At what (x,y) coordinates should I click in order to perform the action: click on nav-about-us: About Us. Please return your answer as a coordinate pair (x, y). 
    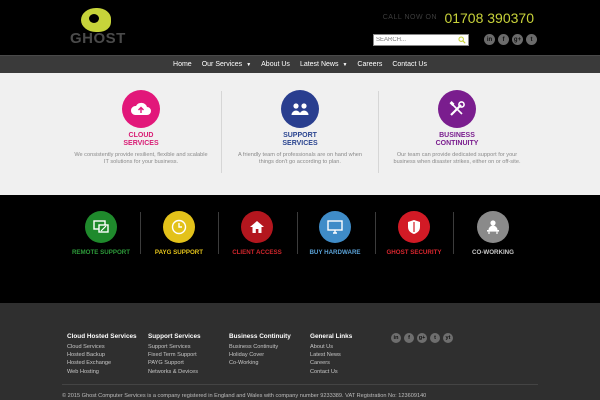
    Looking at the image, I should click on (275, 64).